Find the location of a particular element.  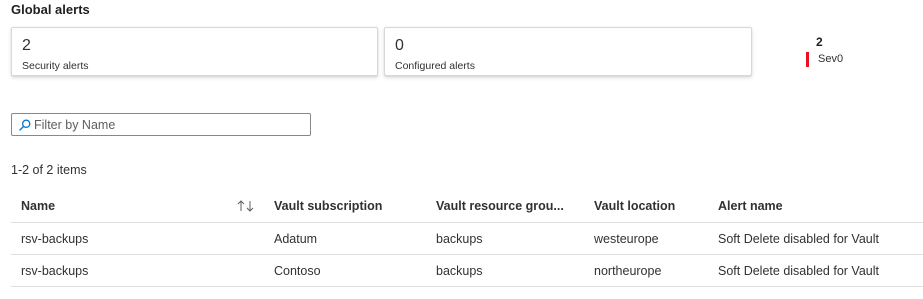

security-alerts-label: Security alerts is located at coordinates (55, 66).